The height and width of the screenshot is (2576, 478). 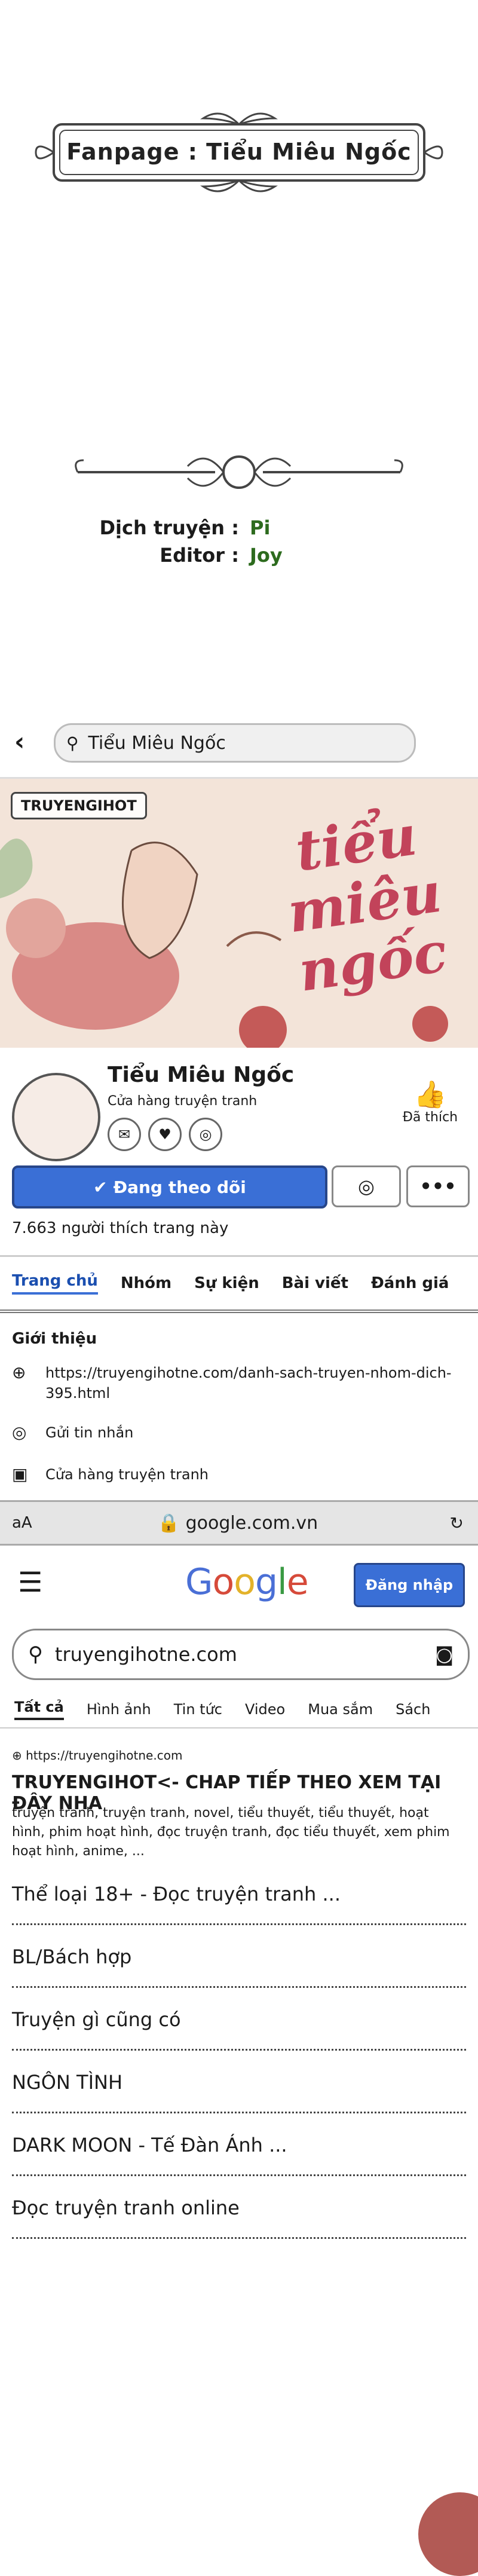 I want to click on tab-events: Sự kiện, so click(x=226, y=1283).